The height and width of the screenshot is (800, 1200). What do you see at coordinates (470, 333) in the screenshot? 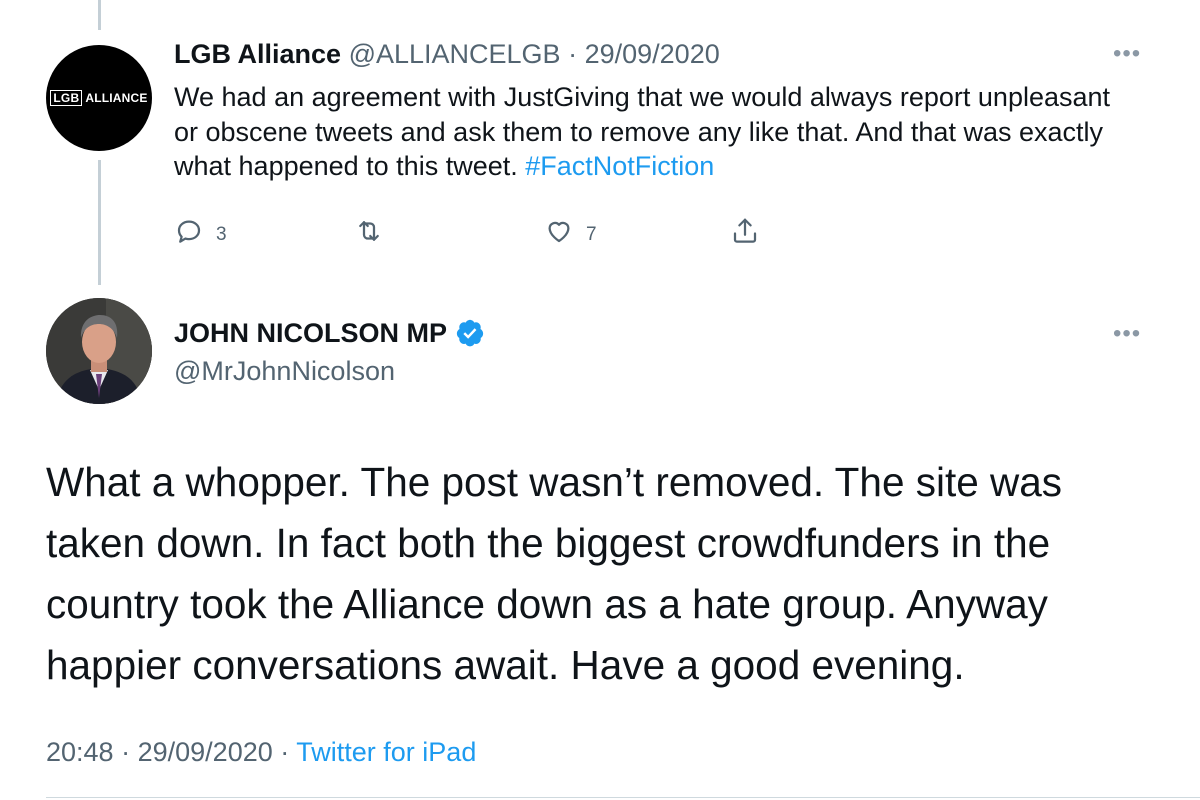
I see `verified-badge-icon` at bounding box center [470, 333].